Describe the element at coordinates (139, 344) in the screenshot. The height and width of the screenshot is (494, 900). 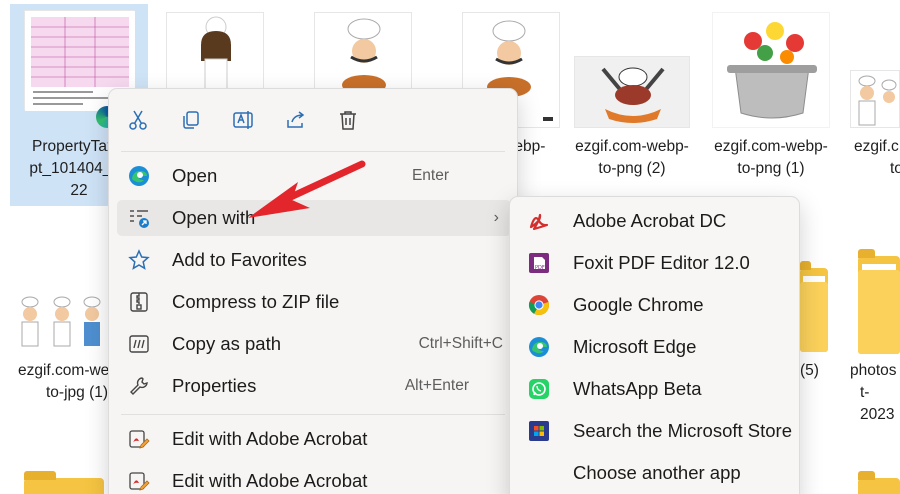
I see `copy-path-icon` at that location.